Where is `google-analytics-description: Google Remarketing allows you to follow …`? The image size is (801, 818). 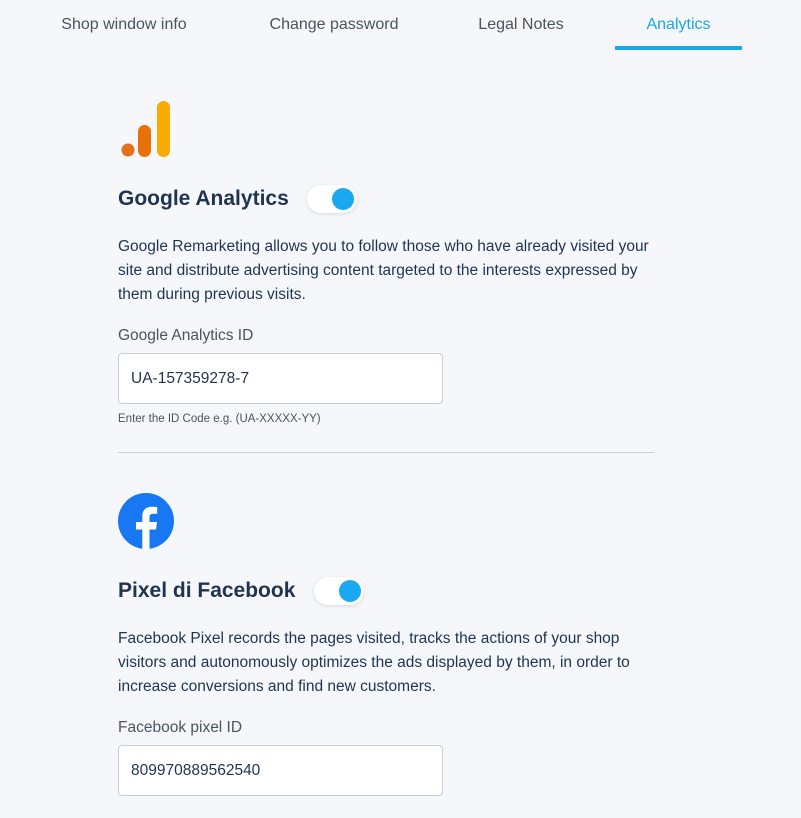
google-analytics-description: Google Remarketing allows you to follow … is located at coordinates (383, 270).